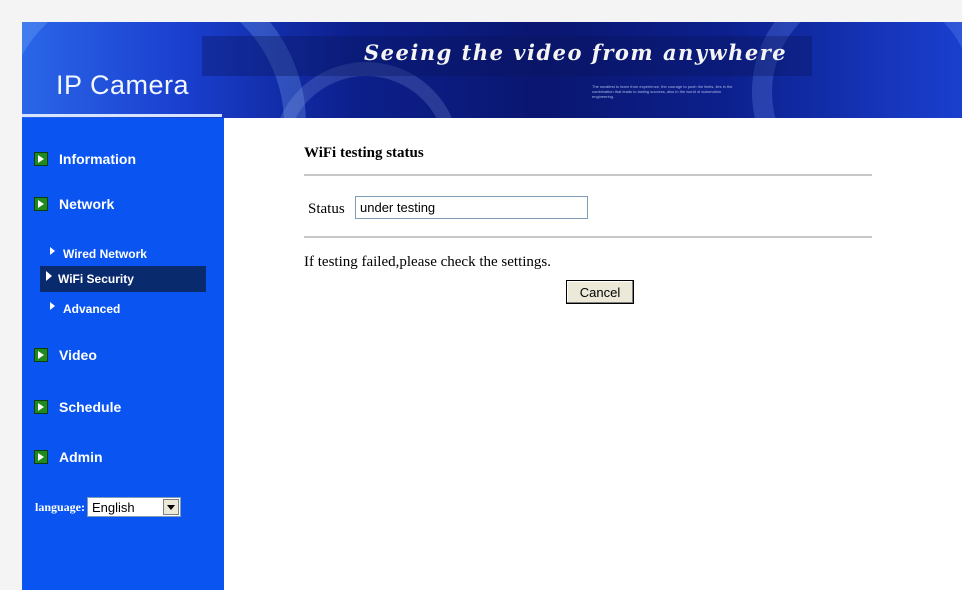 The width and height of the screenshot is (962, 590). I want to click on sidebar-item-label: Network, so click(87, 204).